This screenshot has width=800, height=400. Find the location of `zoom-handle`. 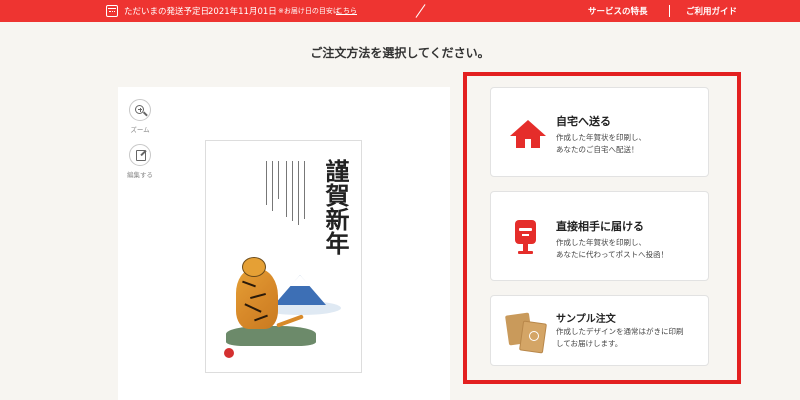

zoom-handle is located at coordinates (145, 114).